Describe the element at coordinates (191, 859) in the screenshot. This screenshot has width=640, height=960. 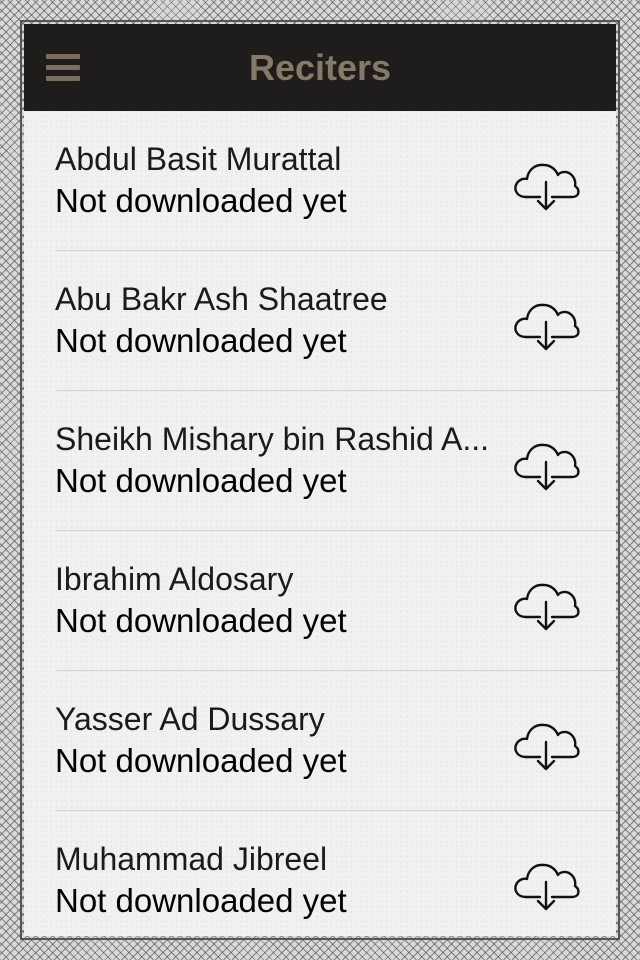
I see `reciter-name: Muhammad Jibreel` at that location.